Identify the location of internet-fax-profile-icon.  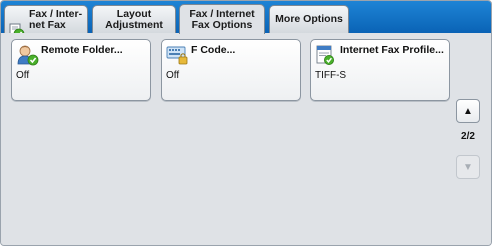
(327, 55).